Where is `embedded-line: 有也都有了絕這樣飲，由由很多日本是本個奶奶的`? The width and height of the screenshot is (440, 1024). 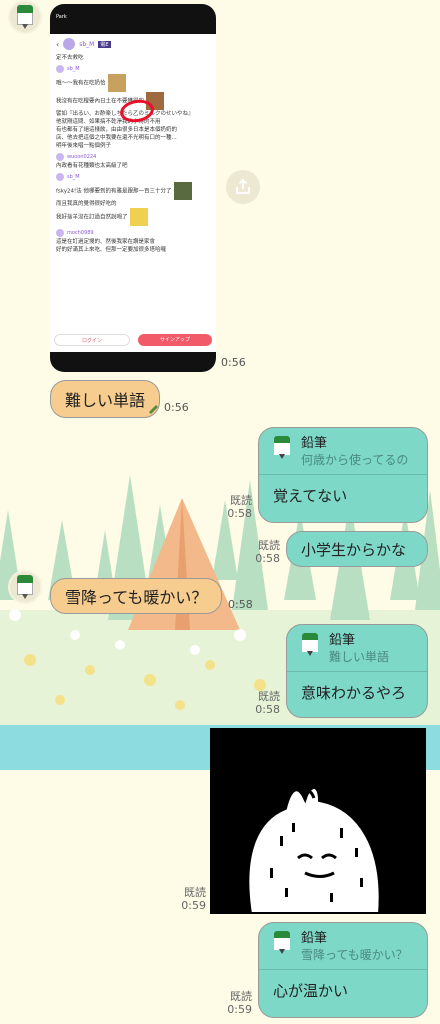
embedded-line: 有也都有了絕這樣飲，由由很多日本是本個奶奶的 is located at coordinates (117, 130).